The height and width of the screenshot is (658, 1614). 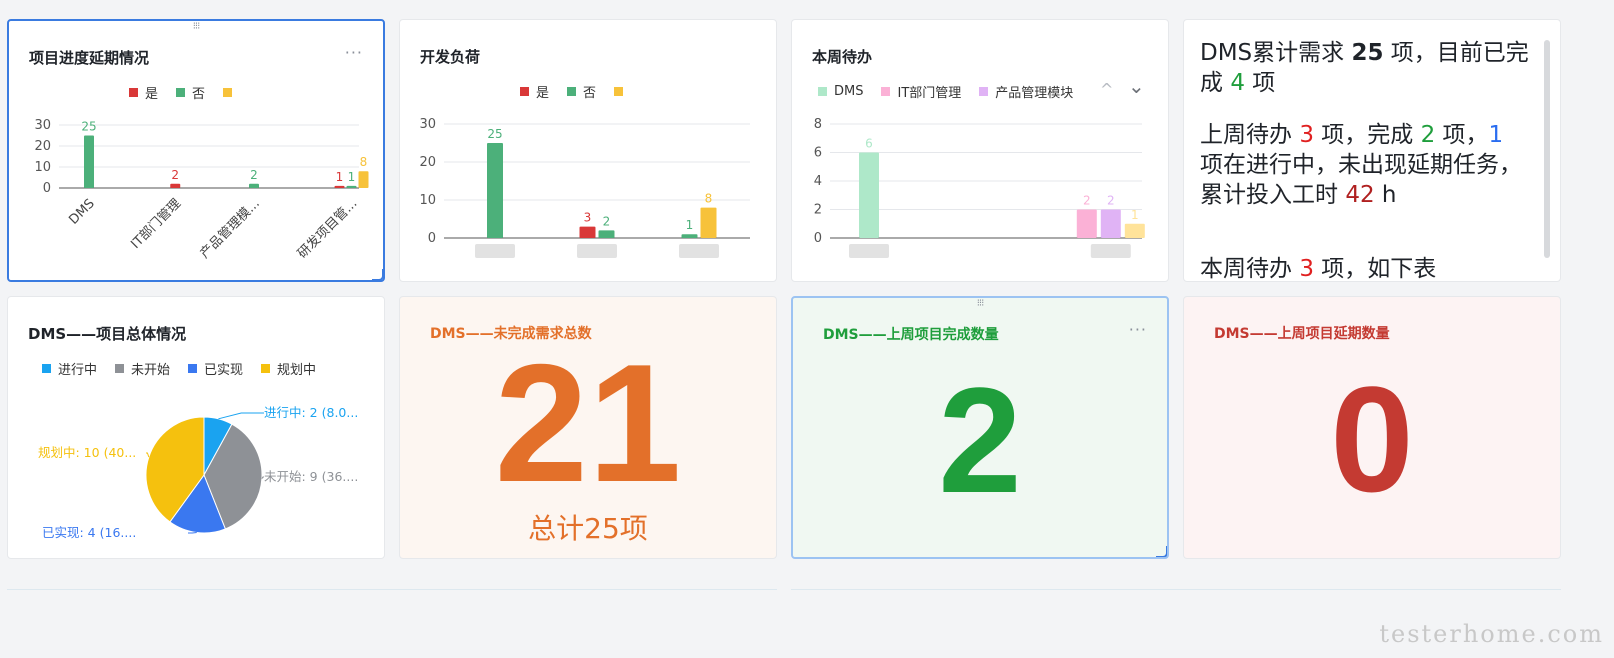 What do you see at coordinates (47, 188) in the screenshot?
I see `y-tick-label: 0` at bounding box center [47, 188].